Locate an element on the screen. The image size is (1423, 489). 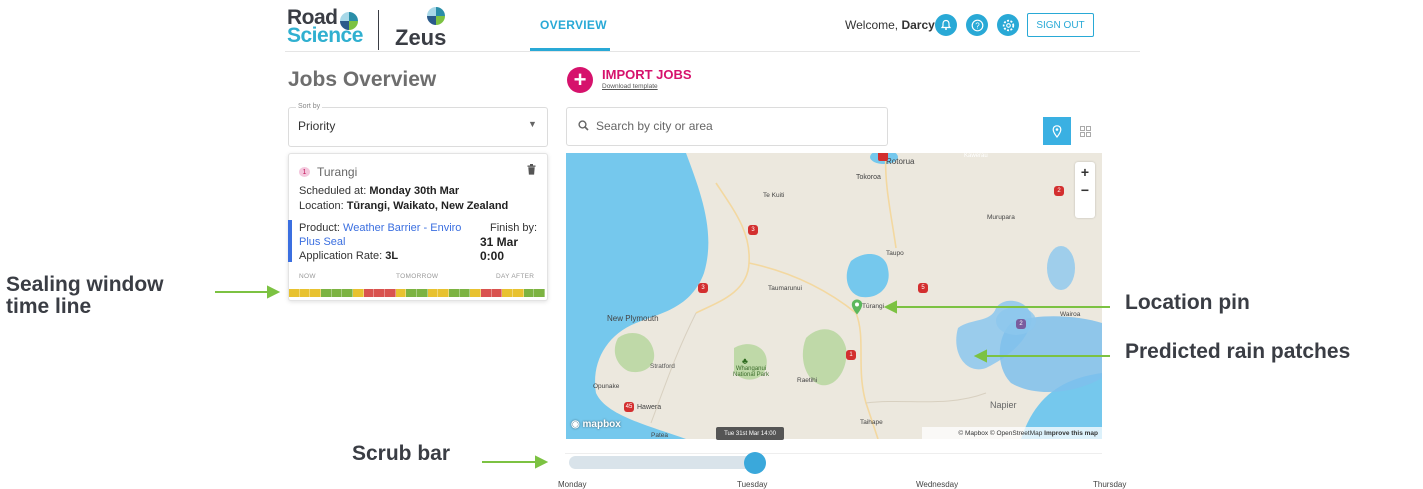
job-name: Turangi is located at coordinates (337, 172).